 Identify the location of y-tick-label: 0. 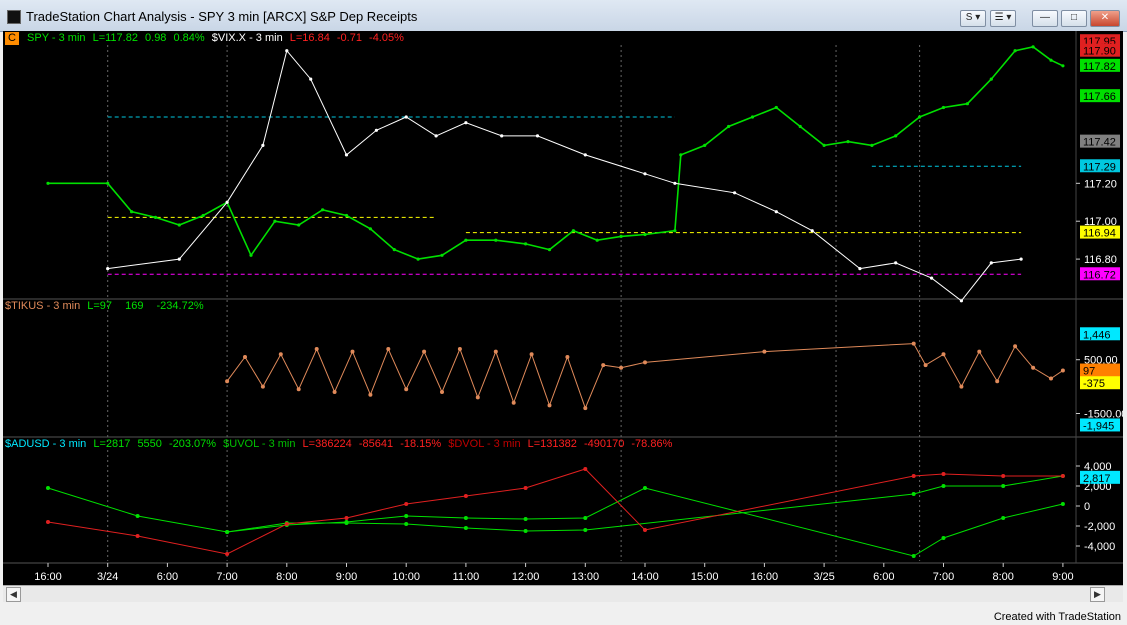
(1087, 507).